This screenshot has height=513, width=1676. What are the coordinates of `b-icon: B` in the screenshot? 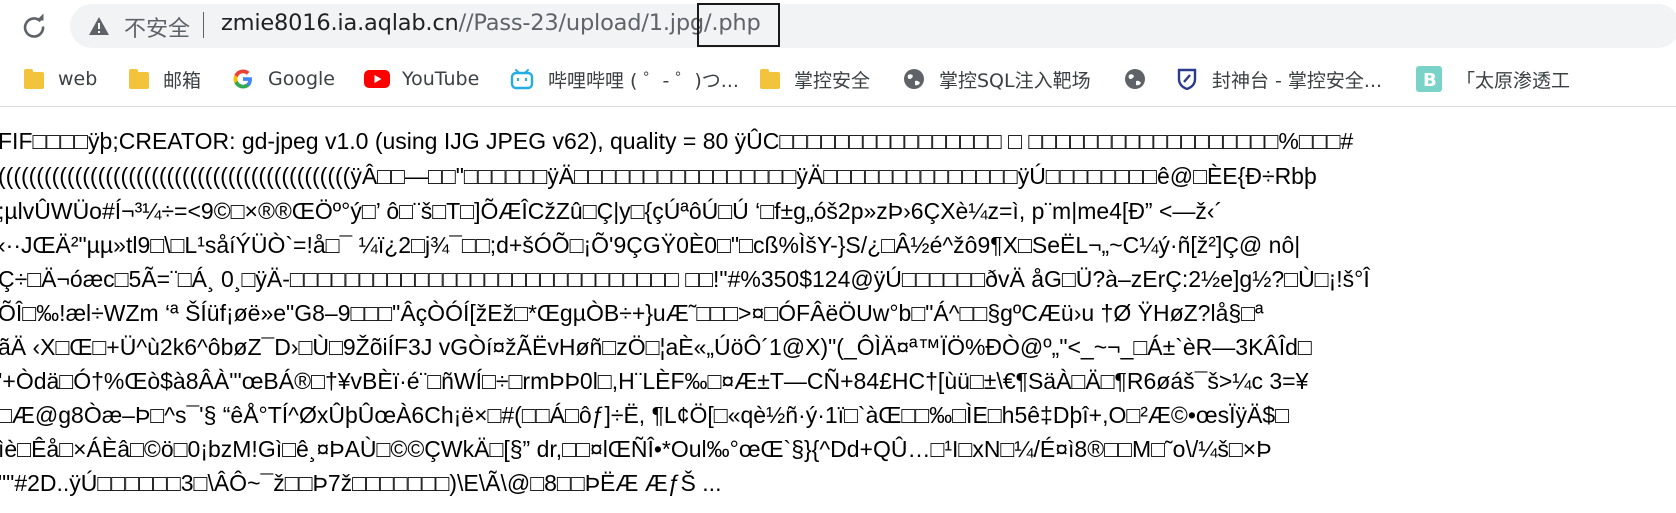 It's located at (1429, 79).